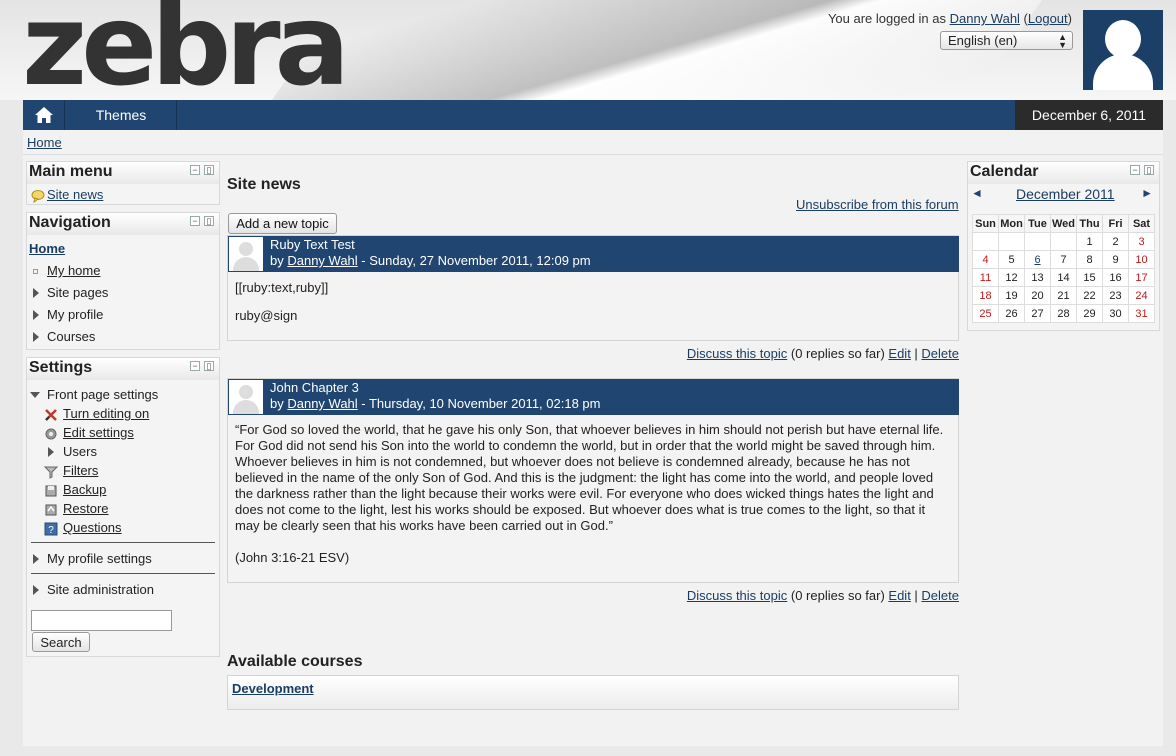 This screenshot has height=756, width=1176. I want to click on language-select: English (en) ▲ ▼, so click(1006, 40).